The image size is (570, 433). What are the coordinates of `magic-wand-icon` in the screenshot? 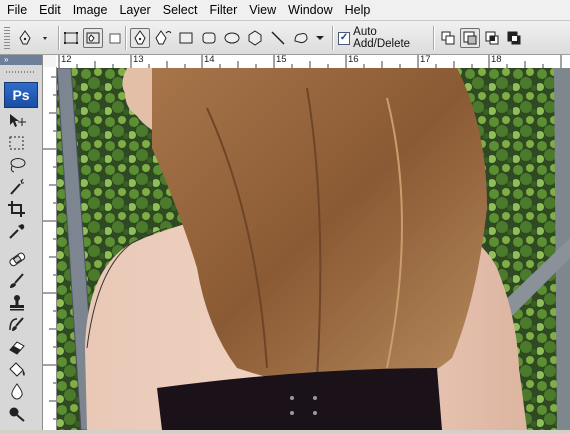 It's located at (17, 186).